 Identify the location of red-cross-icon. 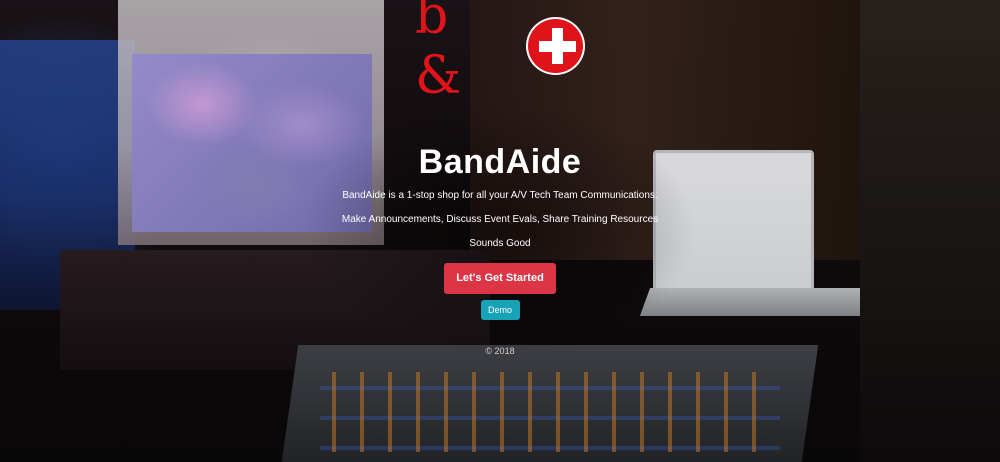
(555, 46).